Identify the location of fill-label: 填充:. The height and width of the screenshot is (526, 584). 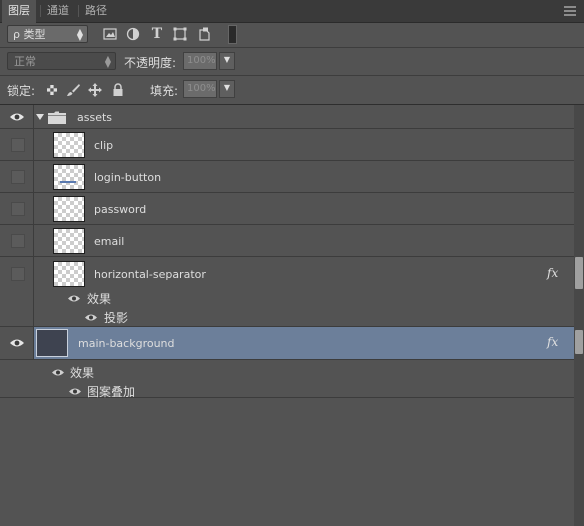
(164, 91).